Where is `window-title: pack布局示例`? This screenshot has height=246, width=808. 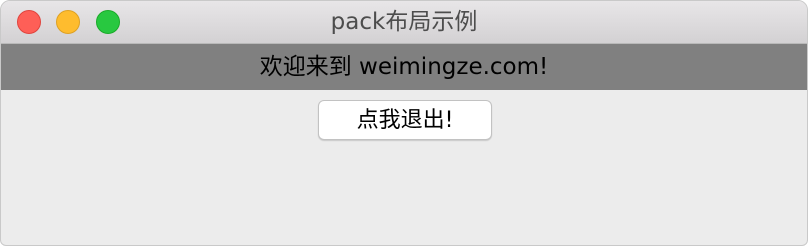
window-title: pack布局示例 is located at coordinates (404, 22).